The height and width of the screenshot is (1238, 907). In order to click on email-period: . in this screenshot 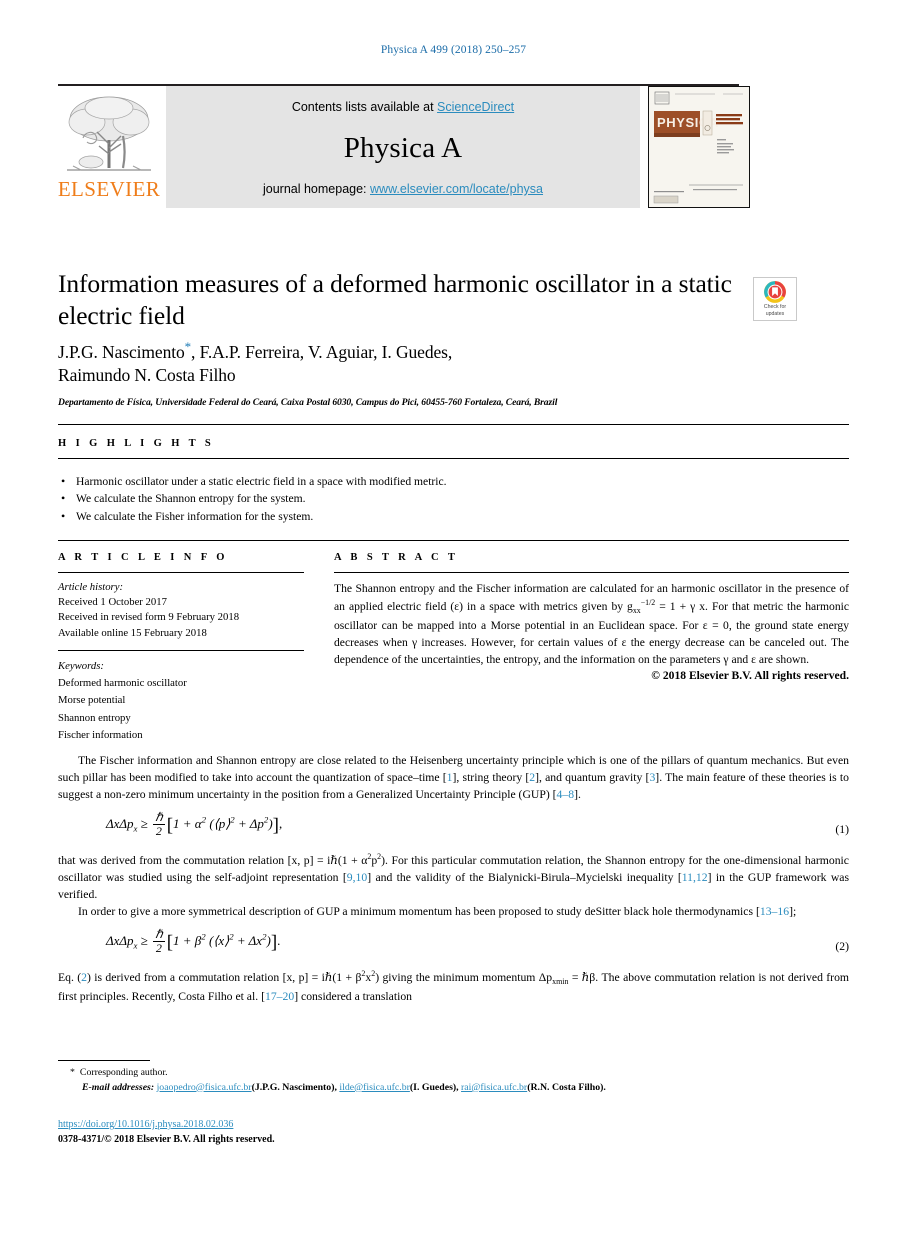, I will do `click(604, 1087)`.